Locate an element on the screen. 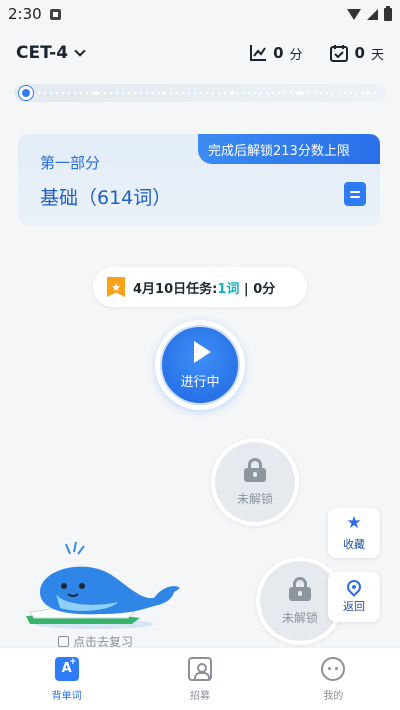 The image size is (400, 710). calendar-check-icon is located at coordinates (338, 53).